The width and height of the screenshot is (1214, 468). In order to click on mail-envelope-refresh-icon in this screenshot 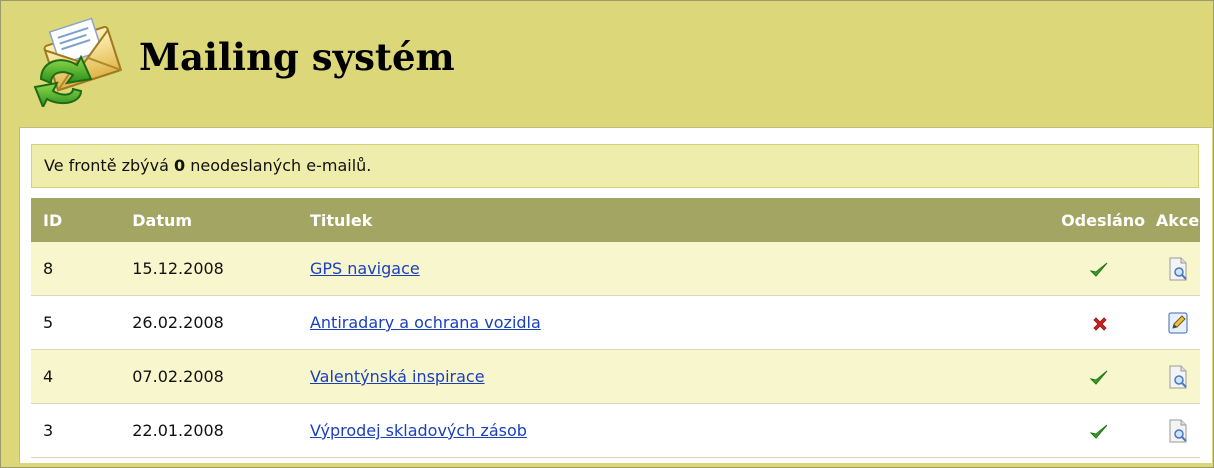, I will do `click(78, 62)`.